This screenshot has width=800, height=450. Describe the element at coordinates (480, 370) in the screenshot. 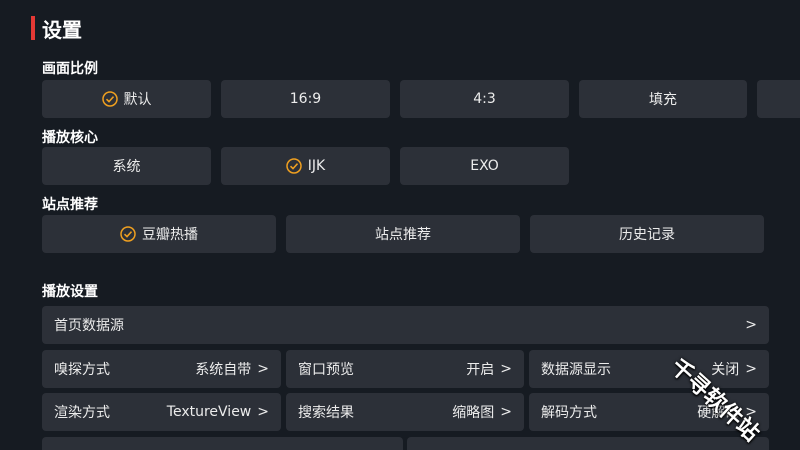

I see `row-value: 开启` at that location.